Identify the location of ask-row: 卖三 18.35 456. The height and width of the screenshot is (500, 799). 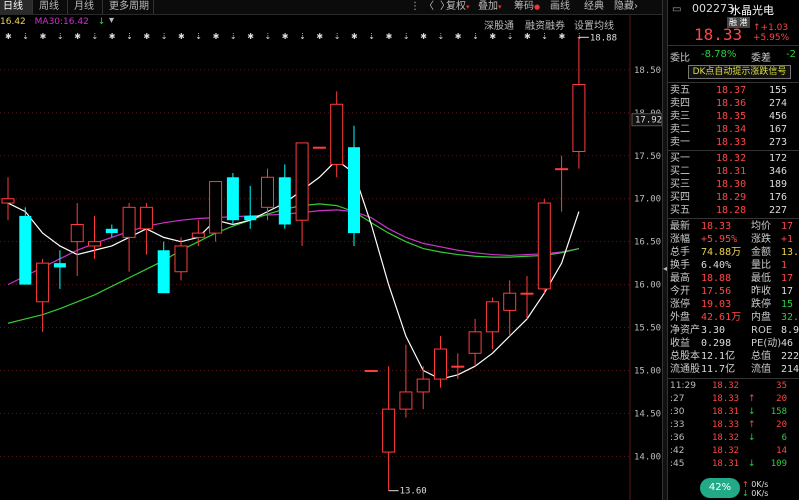
(733, 116).